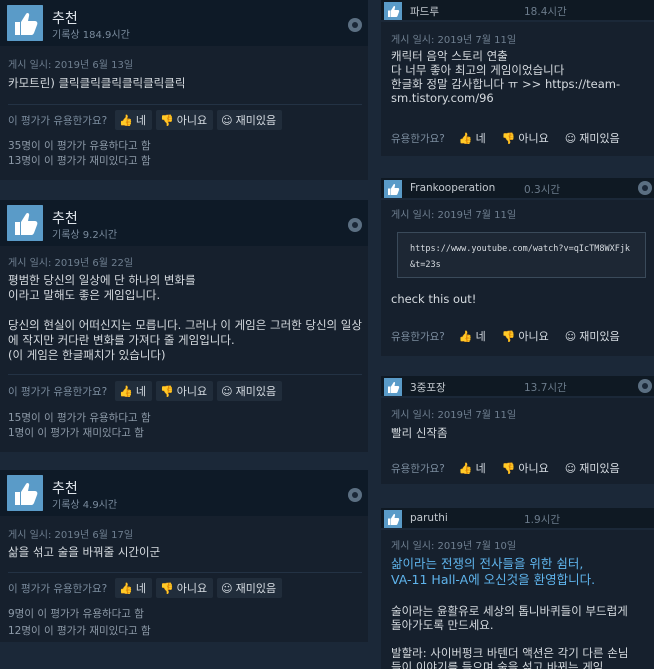 This screenshot has height=669, width=654. I want to click on review-date: 게시 일시: 2019년 6월 17일, so click(71, 535).